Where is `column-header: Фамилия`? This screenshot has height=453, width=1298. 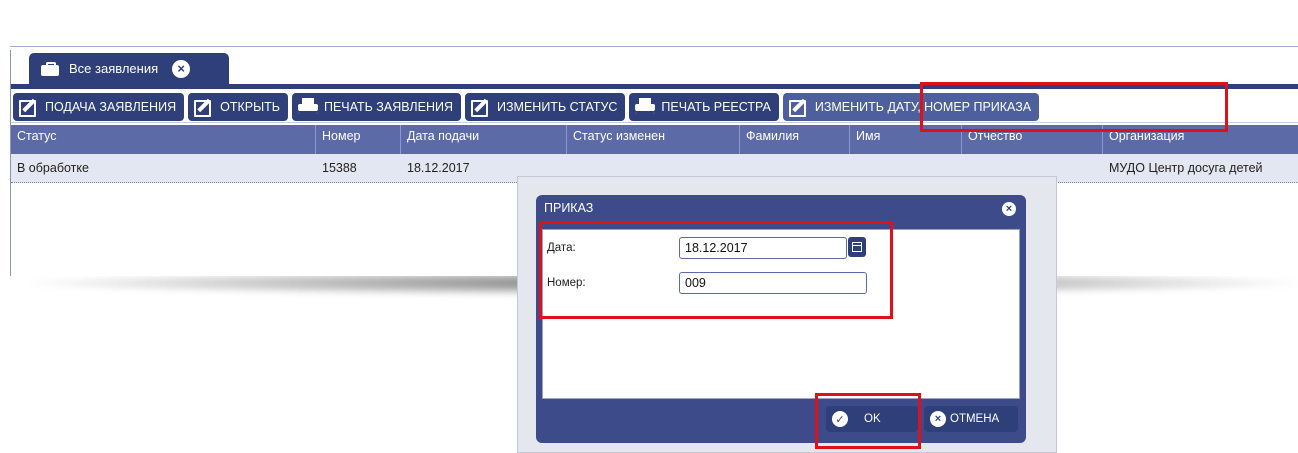
column-header: Фамилия is located at coordinates (795, 139).